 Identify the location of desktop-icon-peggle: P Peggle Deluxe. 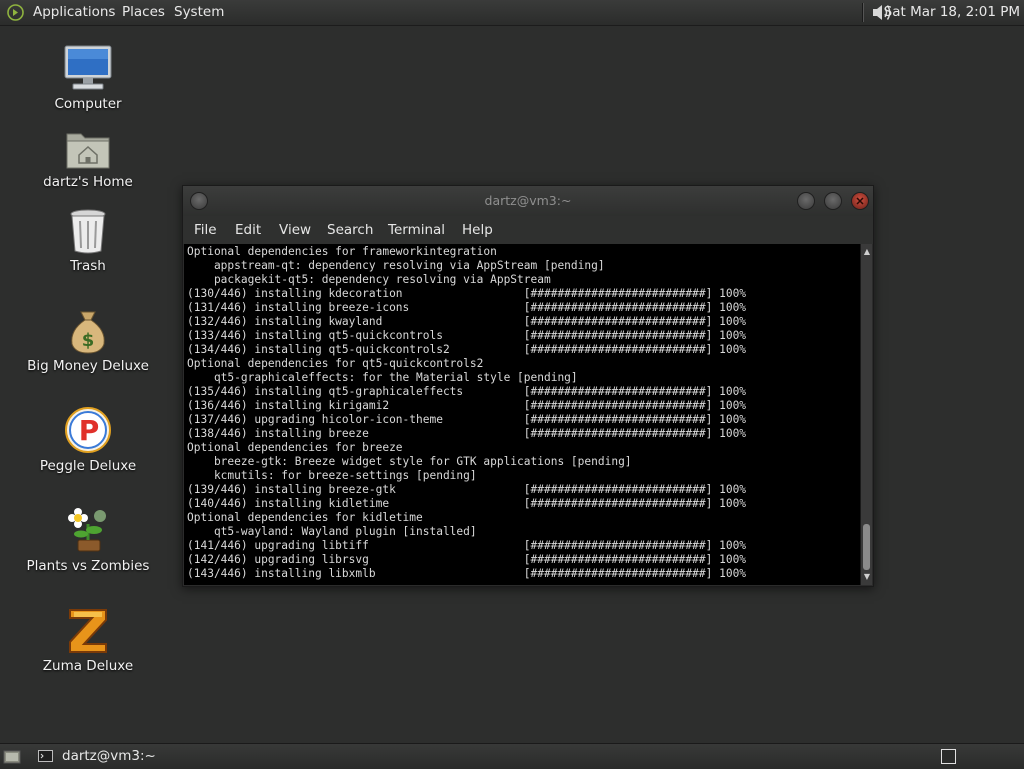
(88, 440).